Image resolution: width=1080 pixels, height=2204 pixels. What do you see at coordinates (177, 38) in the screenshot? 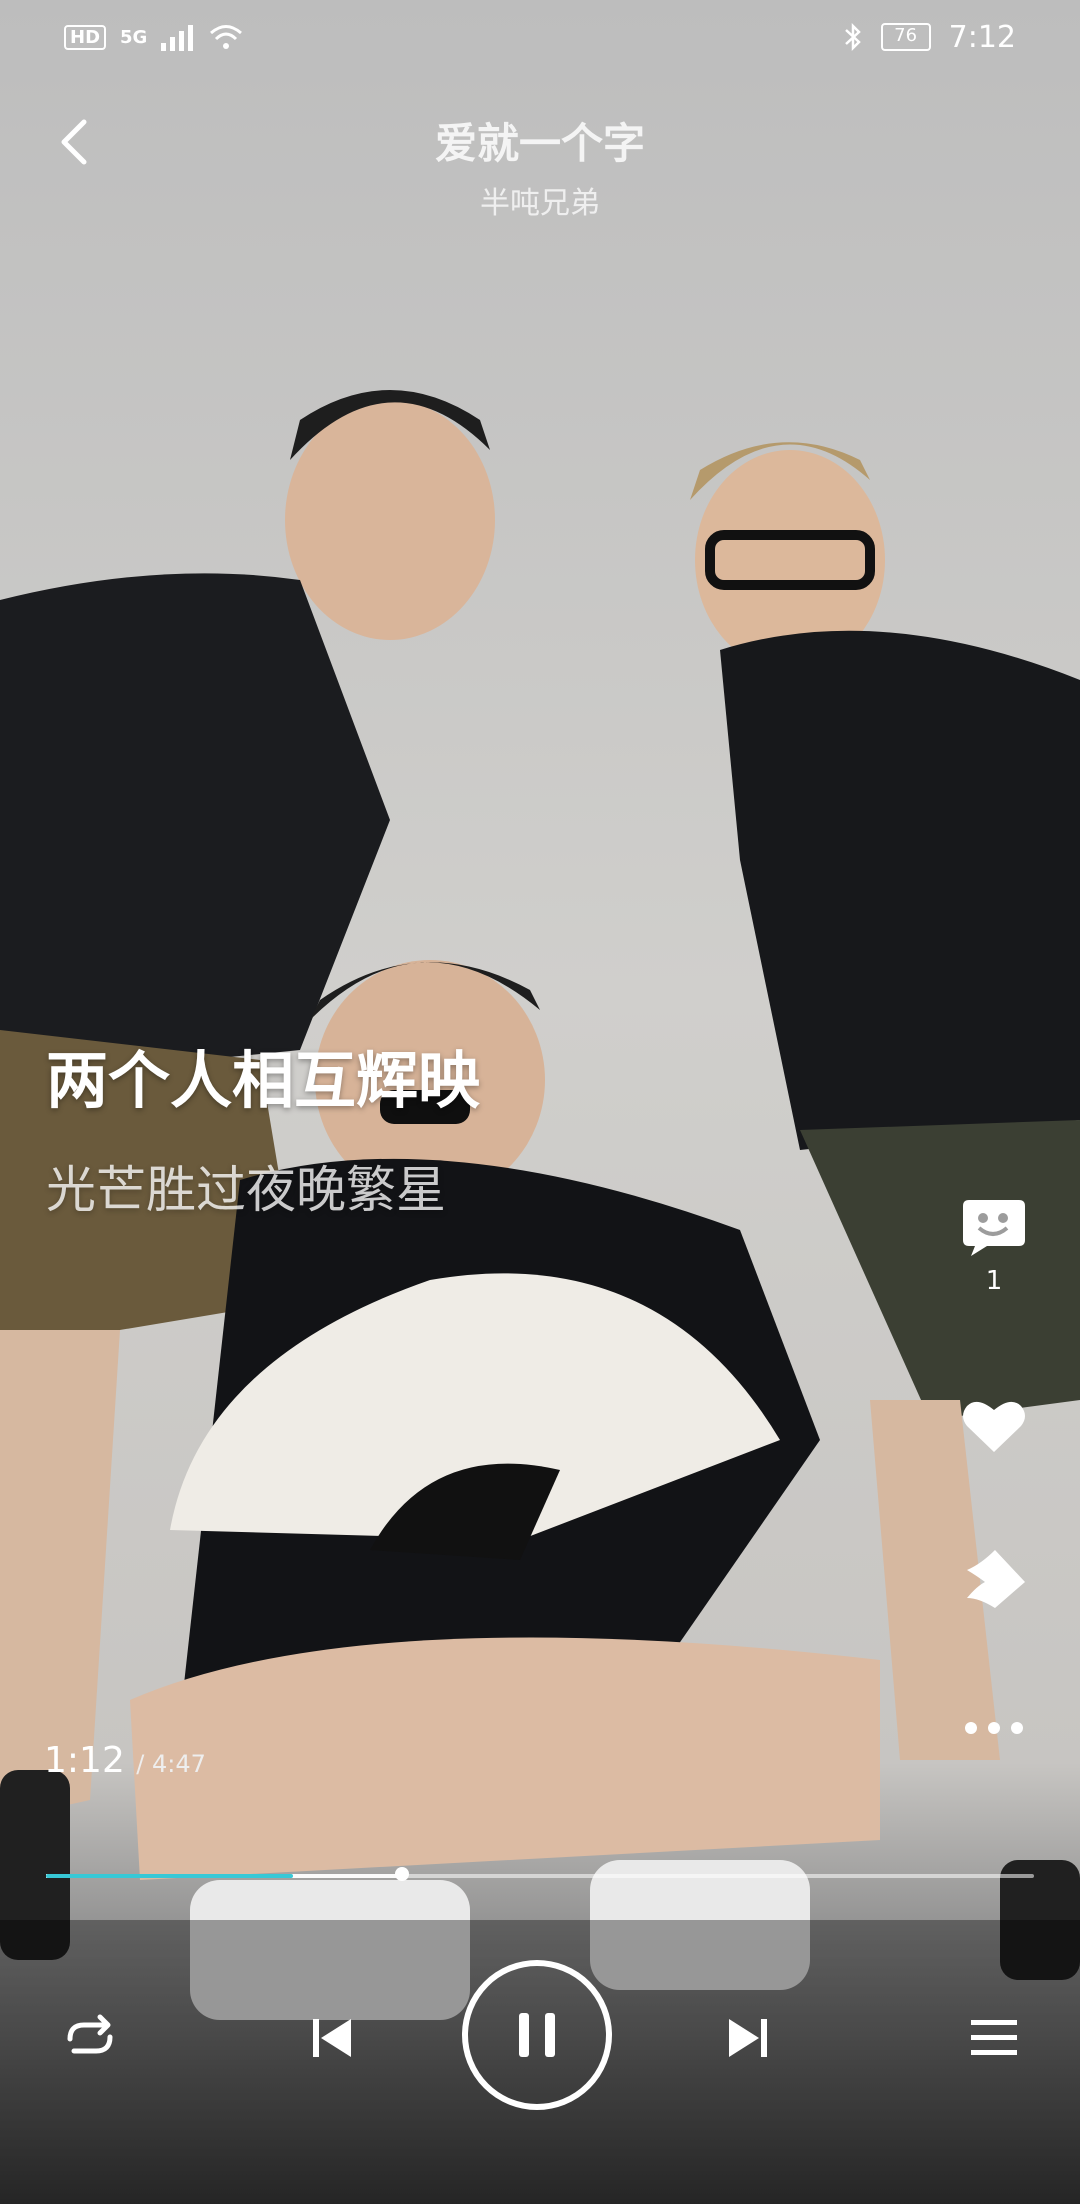
I see `signal-icon` at bounding box center [177, 38].